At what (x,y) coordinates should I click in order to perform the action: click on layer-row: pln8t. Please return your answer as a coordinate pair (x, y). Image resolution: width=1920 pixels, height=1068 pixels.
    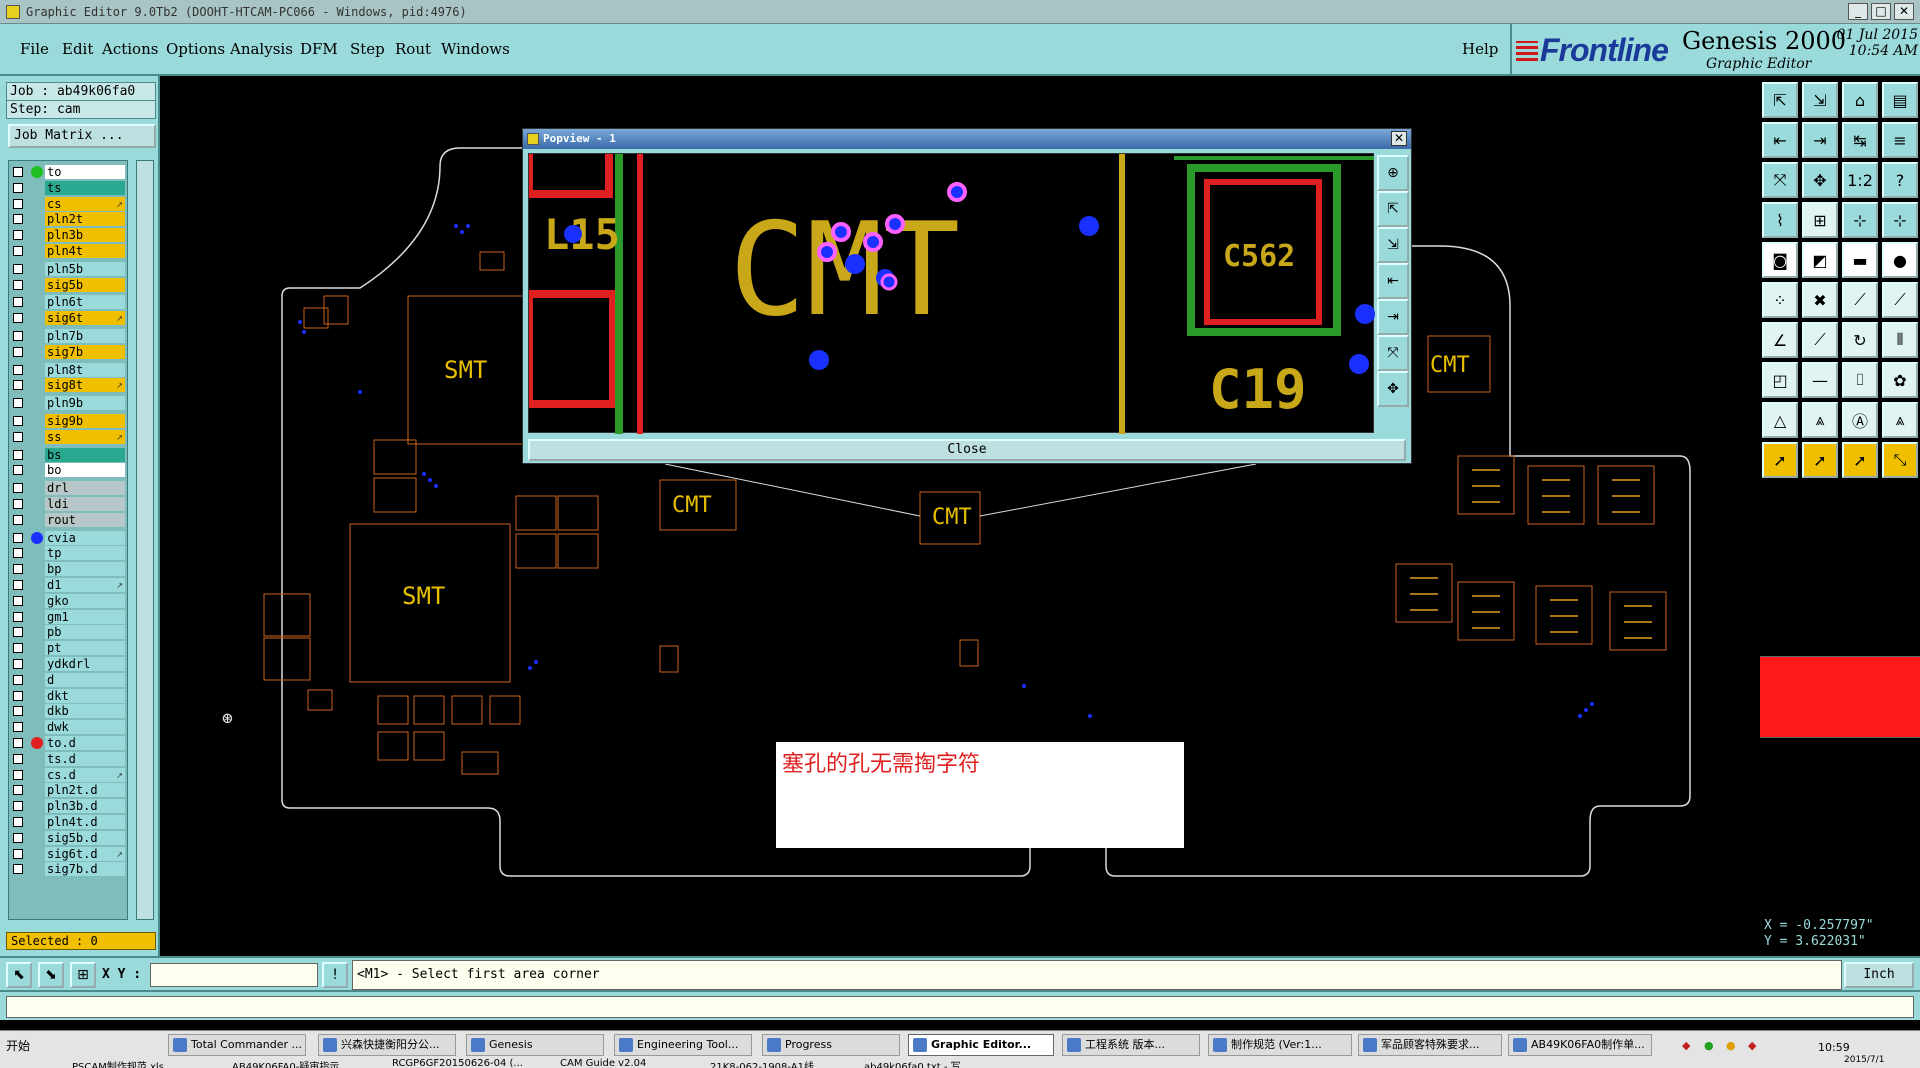
    Looking at the image, I should click on (68, 369).